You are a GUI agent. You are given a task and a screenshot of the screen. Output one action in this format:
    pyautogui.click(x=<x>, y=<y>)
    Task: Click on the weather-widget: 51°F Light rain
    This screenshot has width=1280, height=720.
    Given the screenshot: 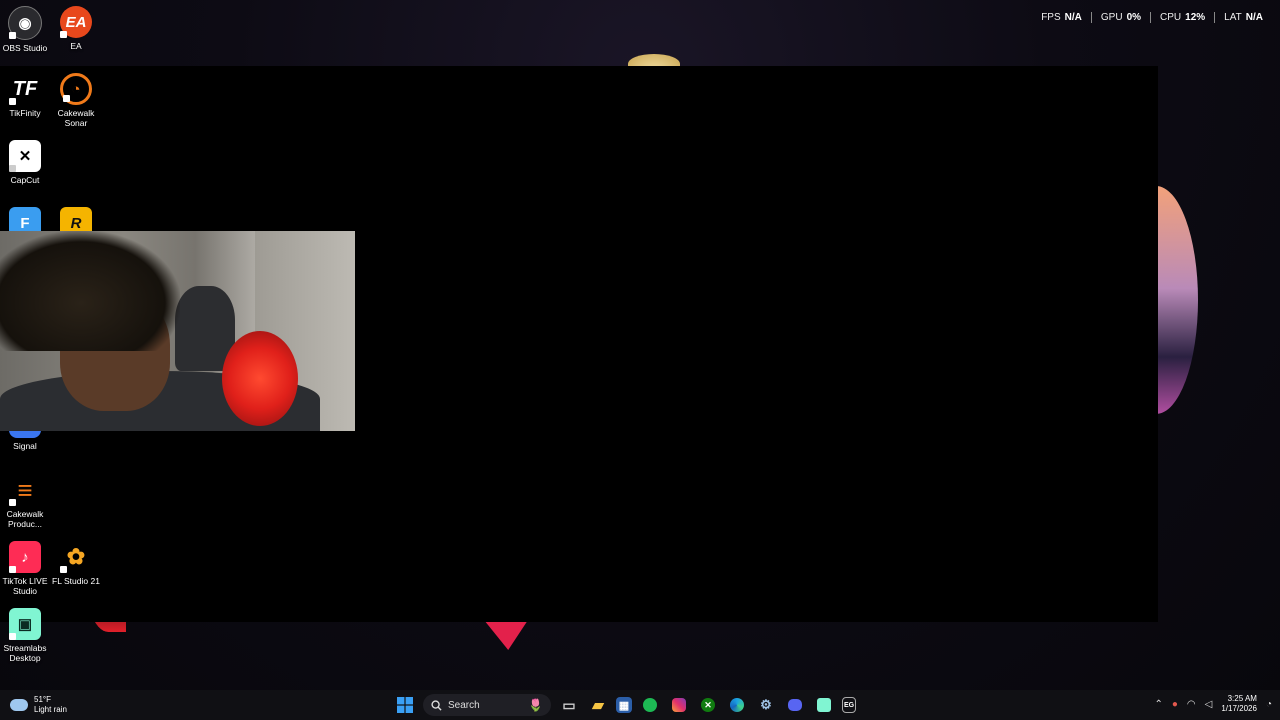 What is the action you would take?
    pyautogui.click(x=38, y=705)
    